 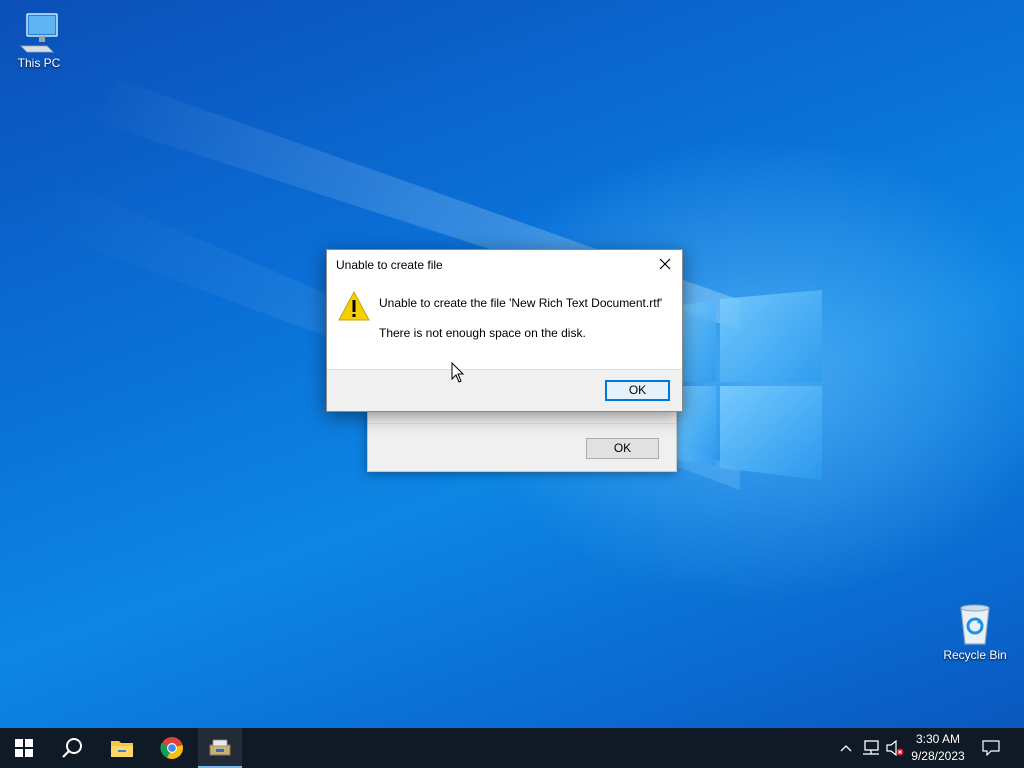 I want to click on chrome-icon, so click(x=171, y=748).